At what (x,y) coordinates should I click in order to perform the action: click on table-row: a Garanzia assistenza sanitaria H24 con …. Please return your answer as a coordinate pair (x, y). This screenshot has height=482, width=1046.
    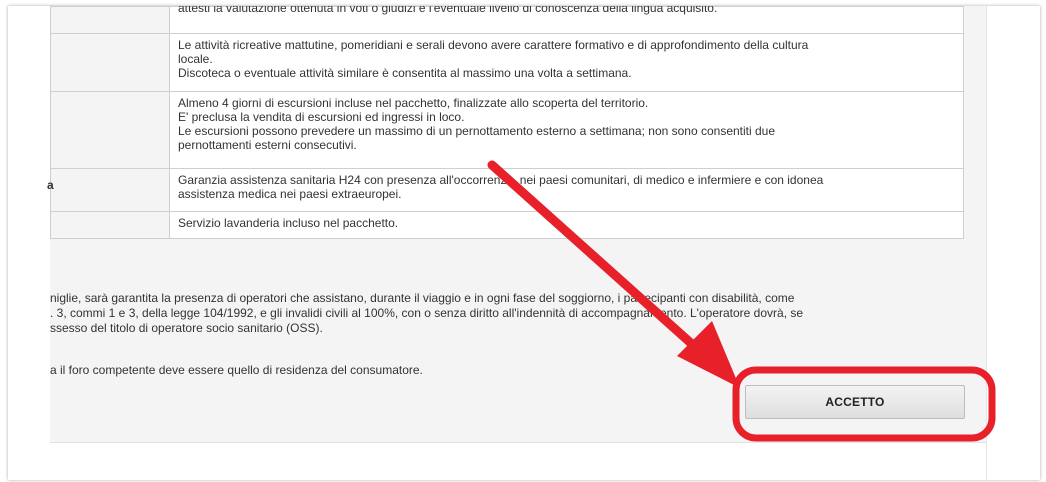
    Looking at the image, I should click on (505, 190).